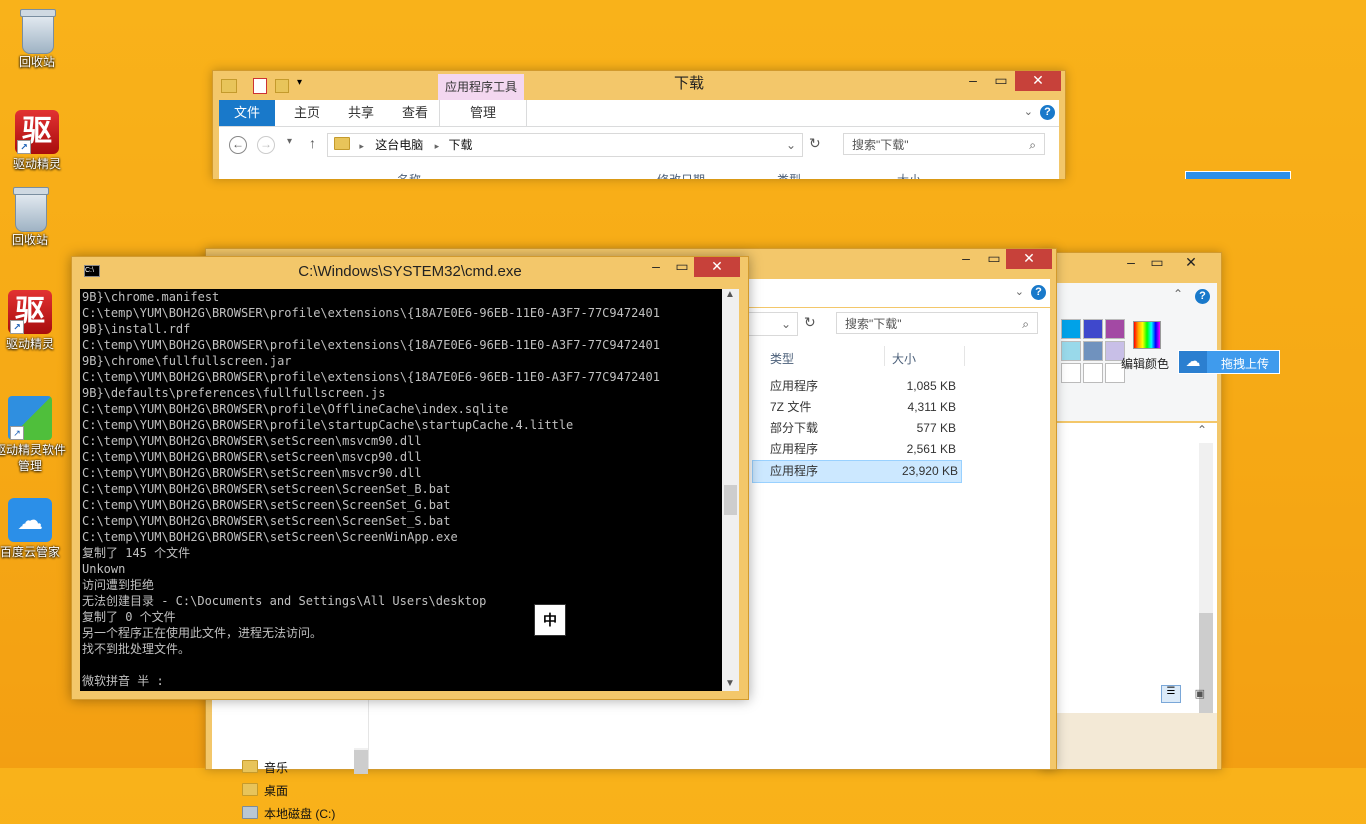 This screenshot has height=824, width=1366. What do you see at coordinates (1178, 294) in the screenshot?
I see `chevron-up-icon: ⌃` at bounding box center [1178, 294].